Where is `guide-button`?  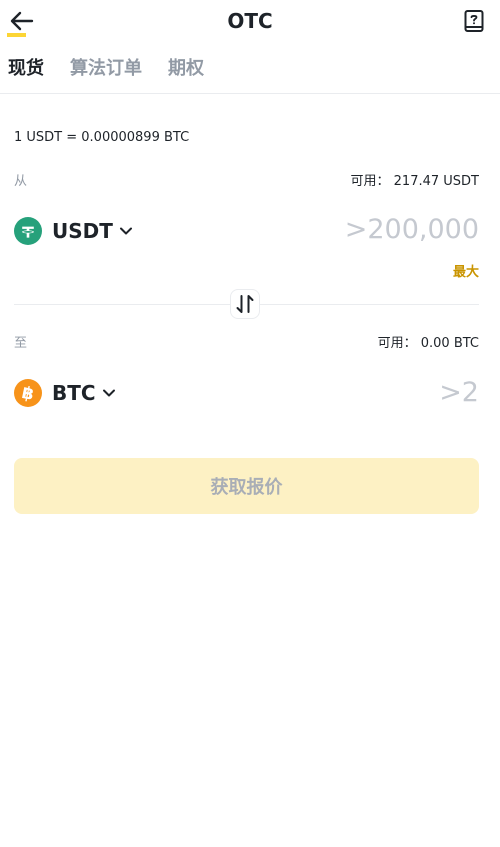
guide-button is located at coordinates (474, 21).